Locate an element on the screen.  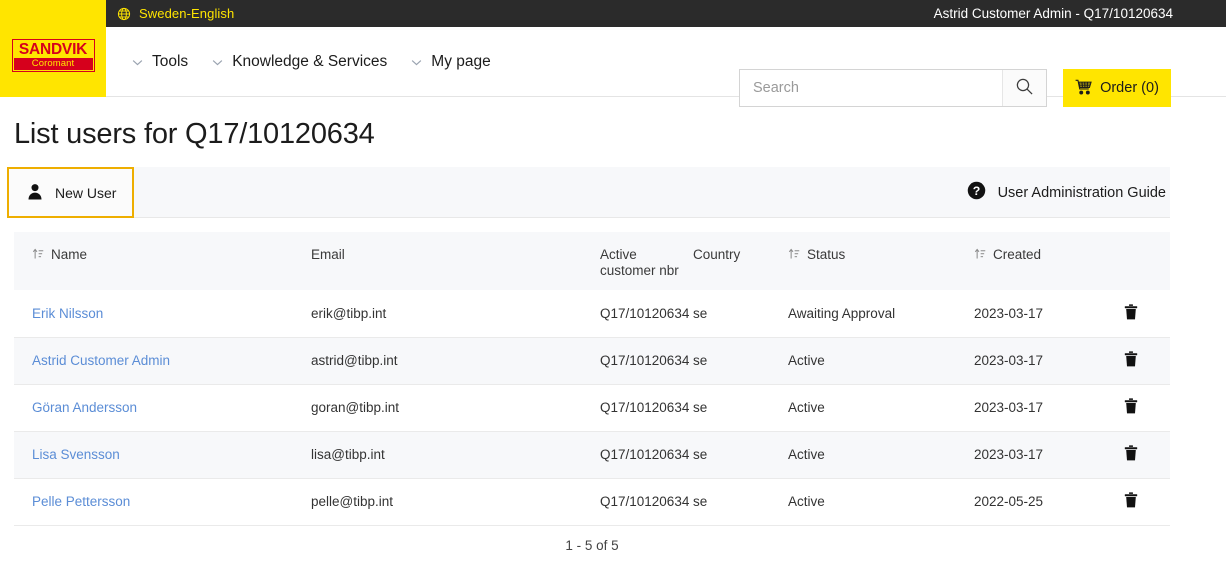
table-action-bar: New User ? User Administration Guide is located at coordinates (588, 192).